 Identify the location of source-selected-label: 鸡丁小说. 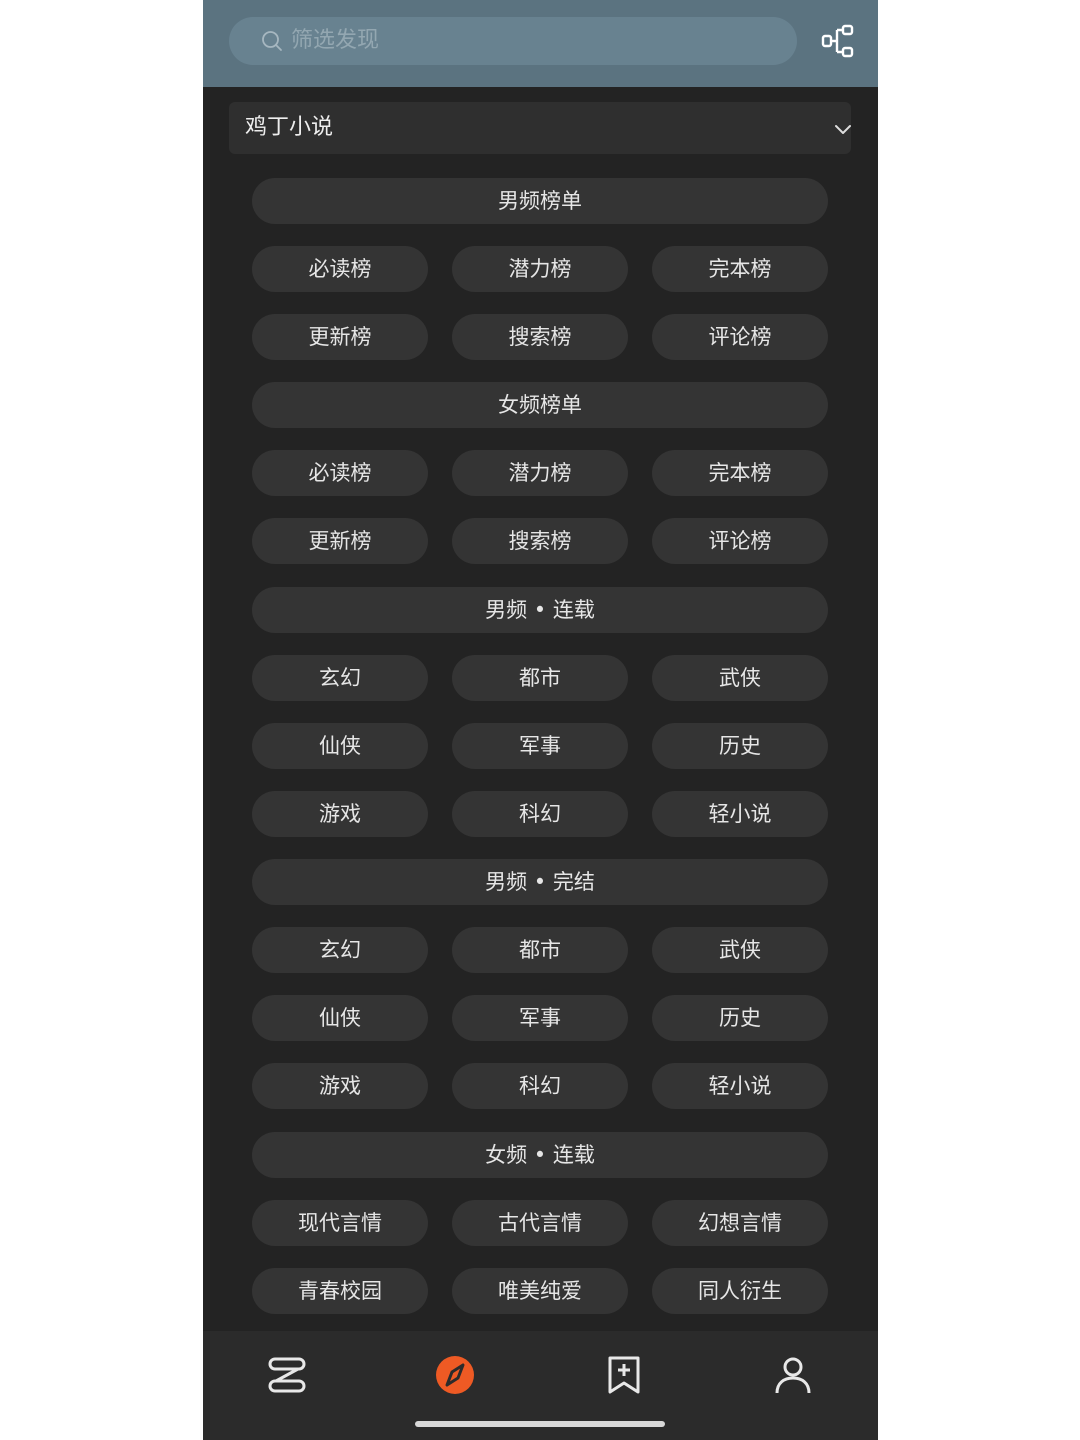
(289, 127).